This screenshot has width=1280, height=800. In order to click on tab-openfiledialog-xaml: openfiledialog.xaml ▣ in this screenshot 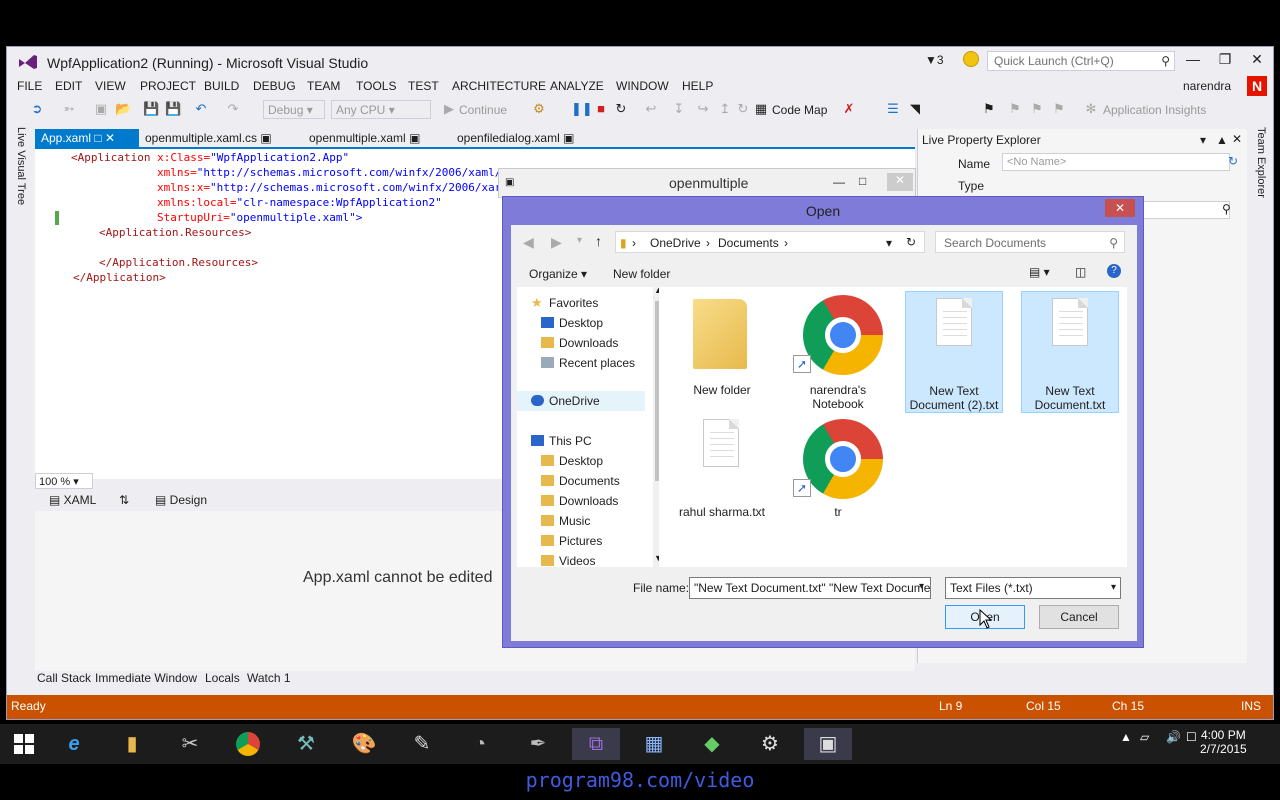, I will do `click(515, 138)`.